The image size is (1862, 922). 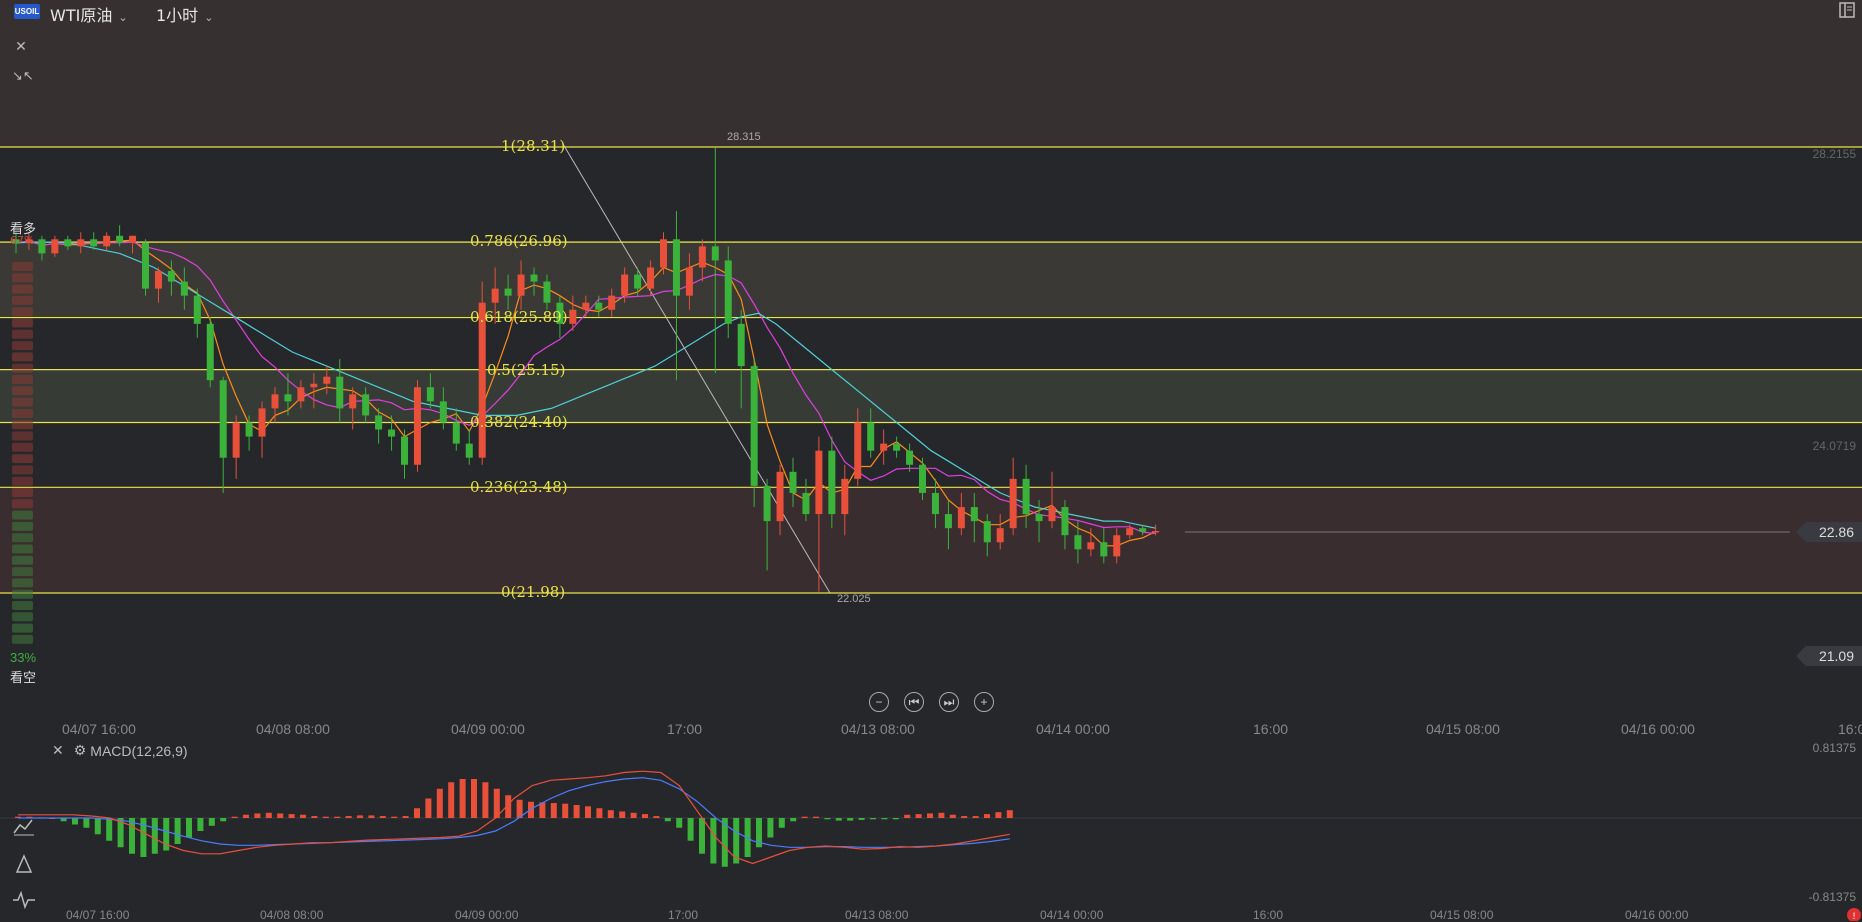 I want to click on scroll-end-button: ⏭, so click(x=949, y=702).